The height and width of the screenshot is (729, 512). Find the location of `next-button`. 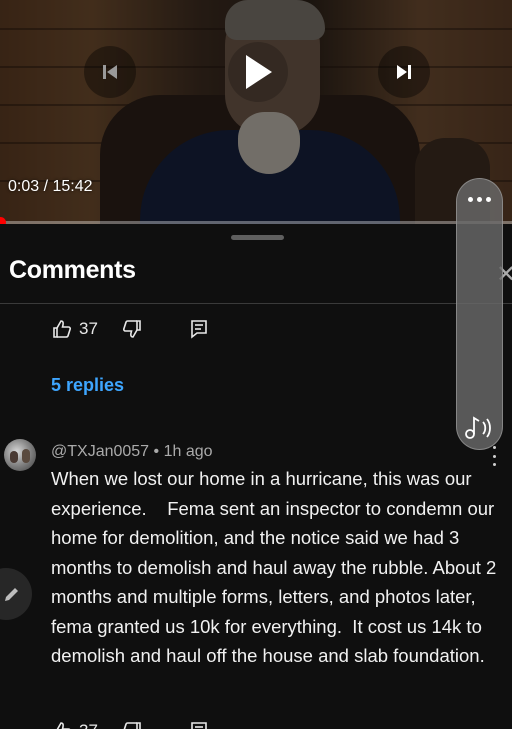

next-button is located at coordinates (404, 72).